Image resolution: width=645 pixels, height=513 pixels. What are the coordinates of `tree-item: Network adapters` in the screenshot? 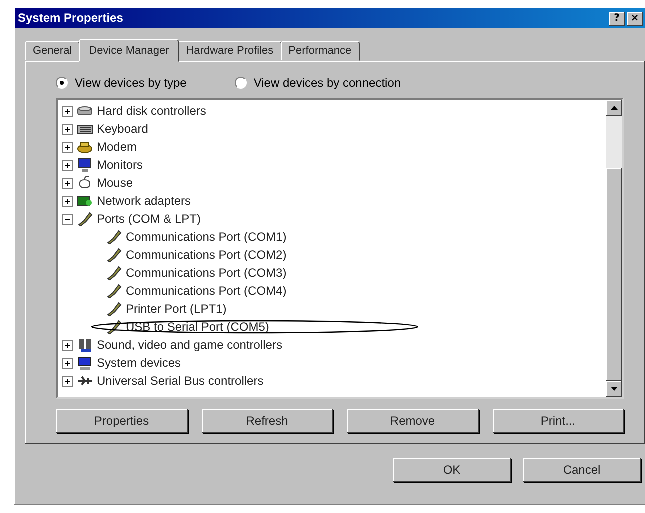 It's located at (144, 201).